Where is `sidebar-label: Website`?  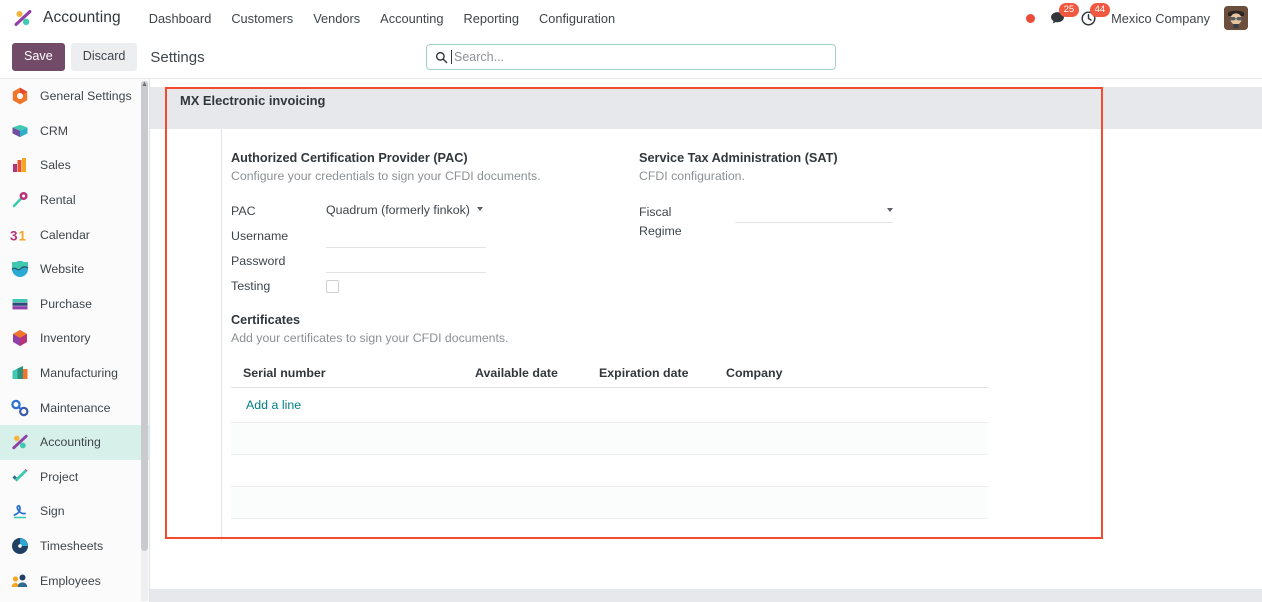
sidebar-label: Website is located at coordinates (62, 269).